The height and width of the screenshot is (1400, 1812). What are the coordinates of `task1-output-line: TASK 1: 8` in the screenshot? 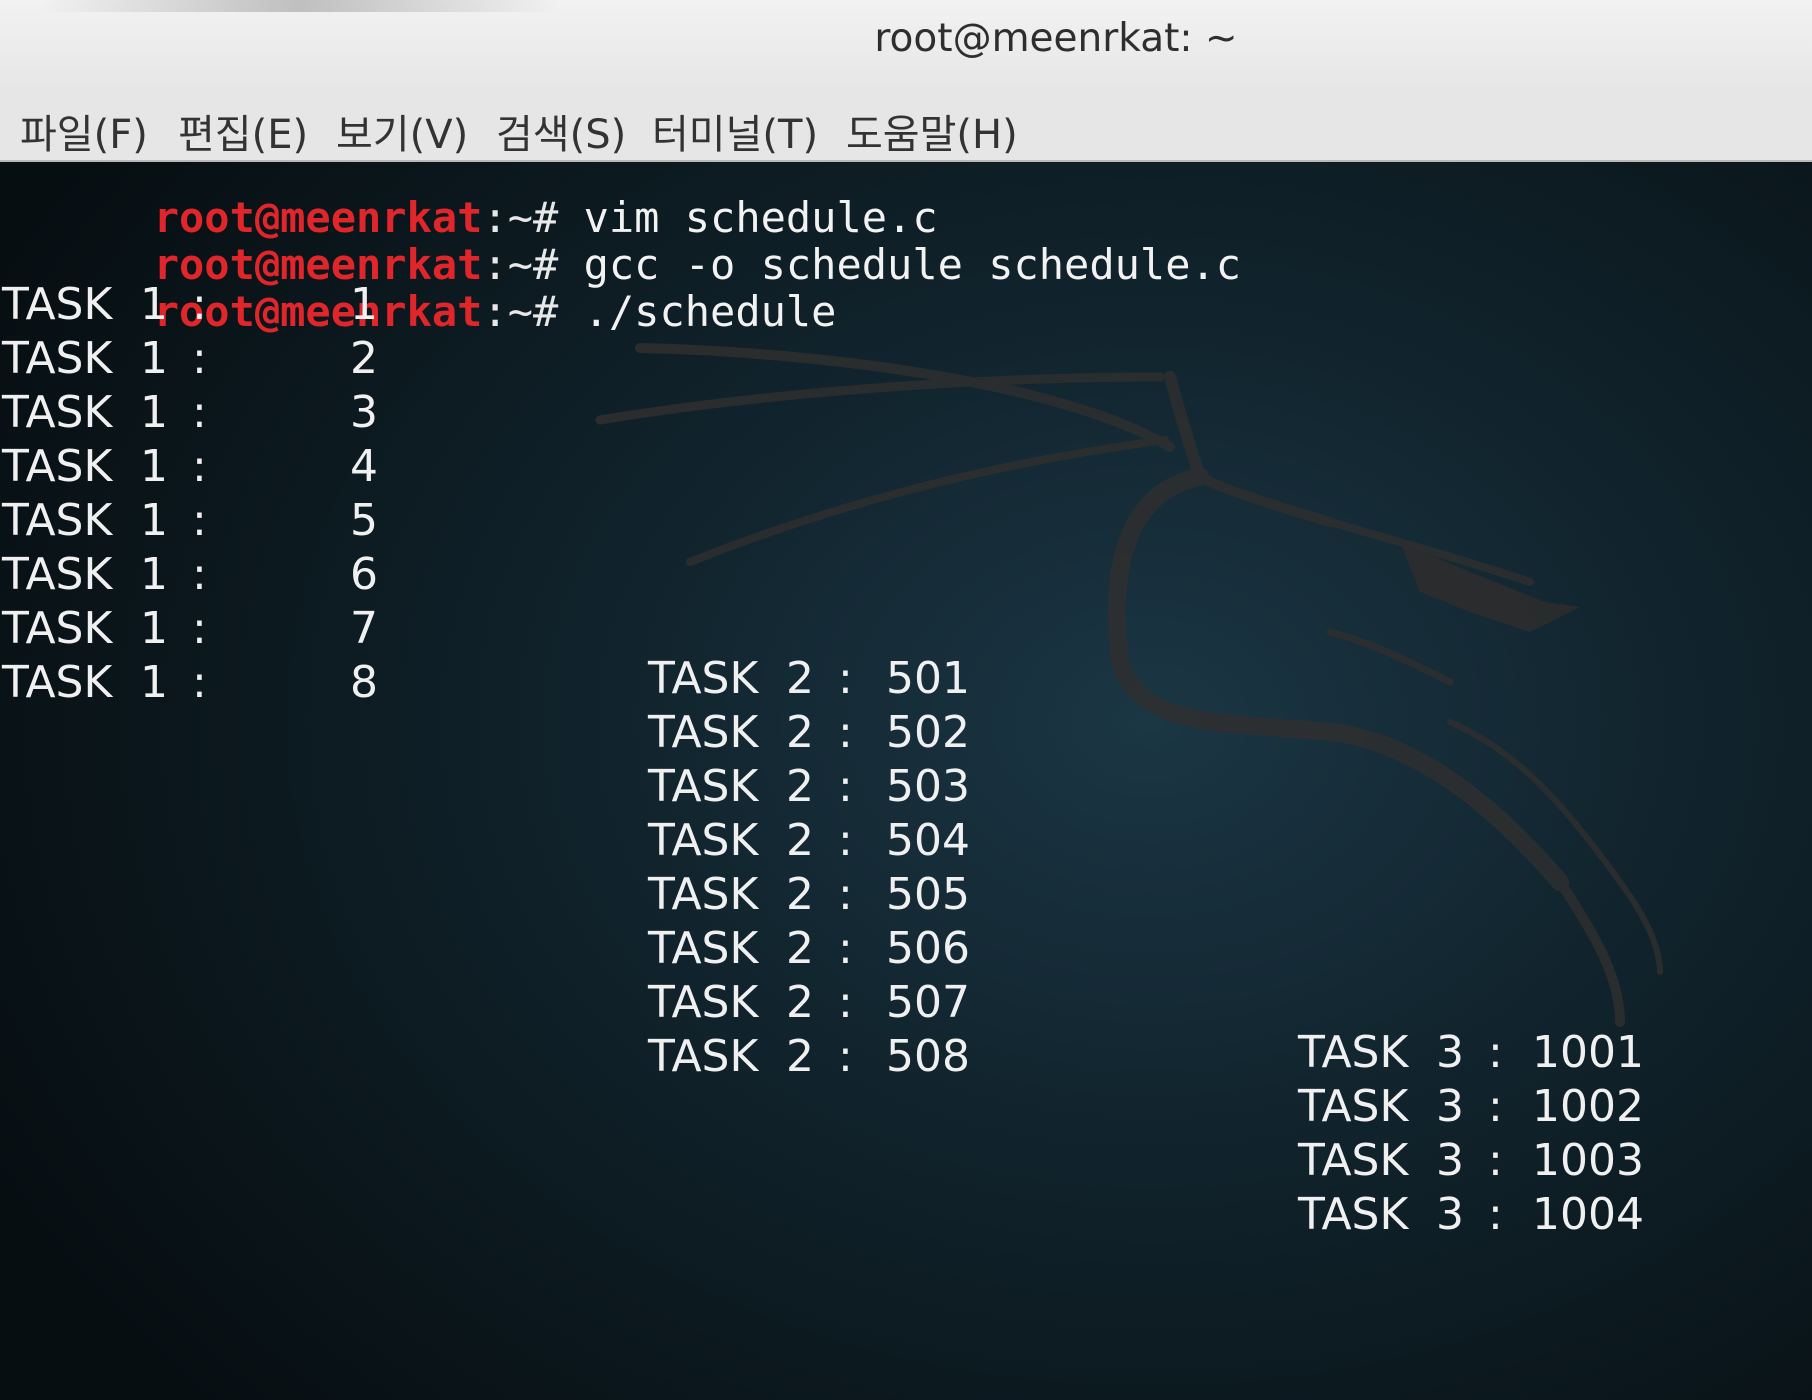 It's located at (195, 683).